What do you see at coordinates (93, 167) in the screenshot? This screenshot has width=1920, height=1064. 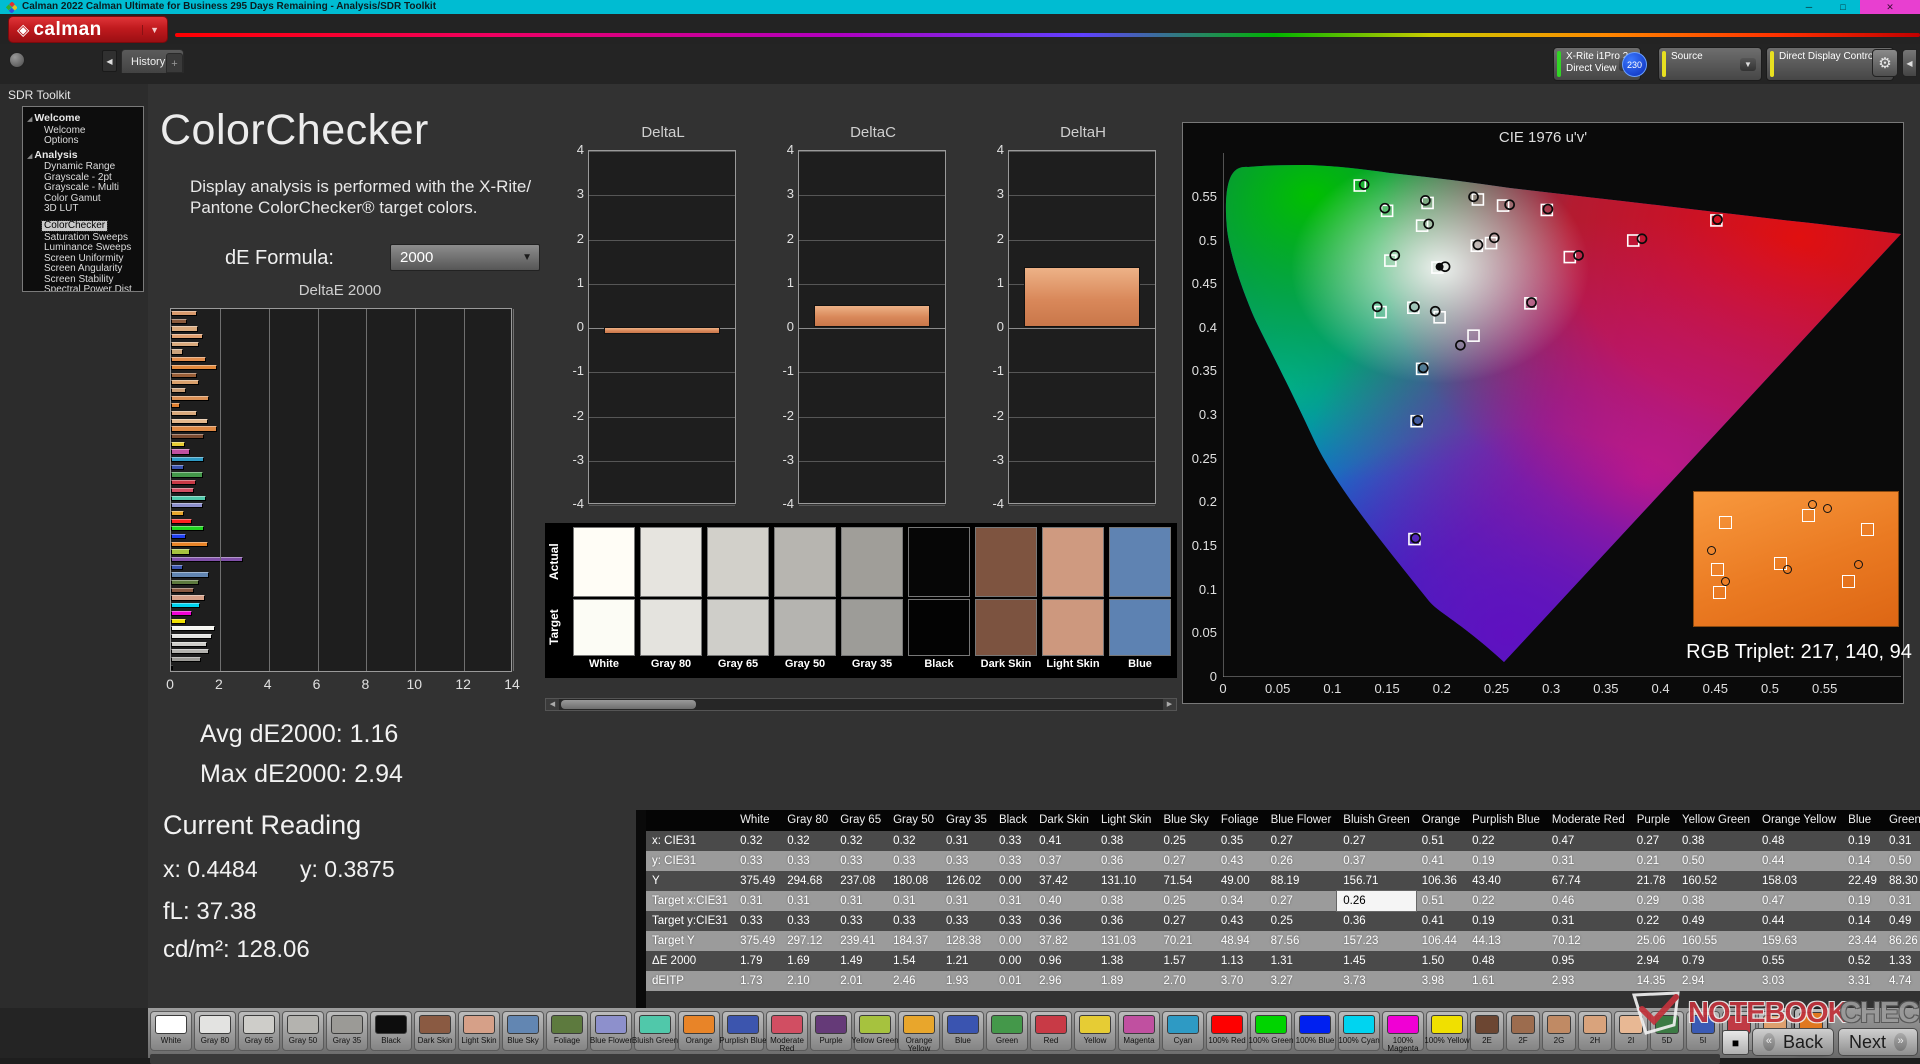 I see `sidebar-item-dynamic-range: Dynamic Range` at bounding box center [93, 167].